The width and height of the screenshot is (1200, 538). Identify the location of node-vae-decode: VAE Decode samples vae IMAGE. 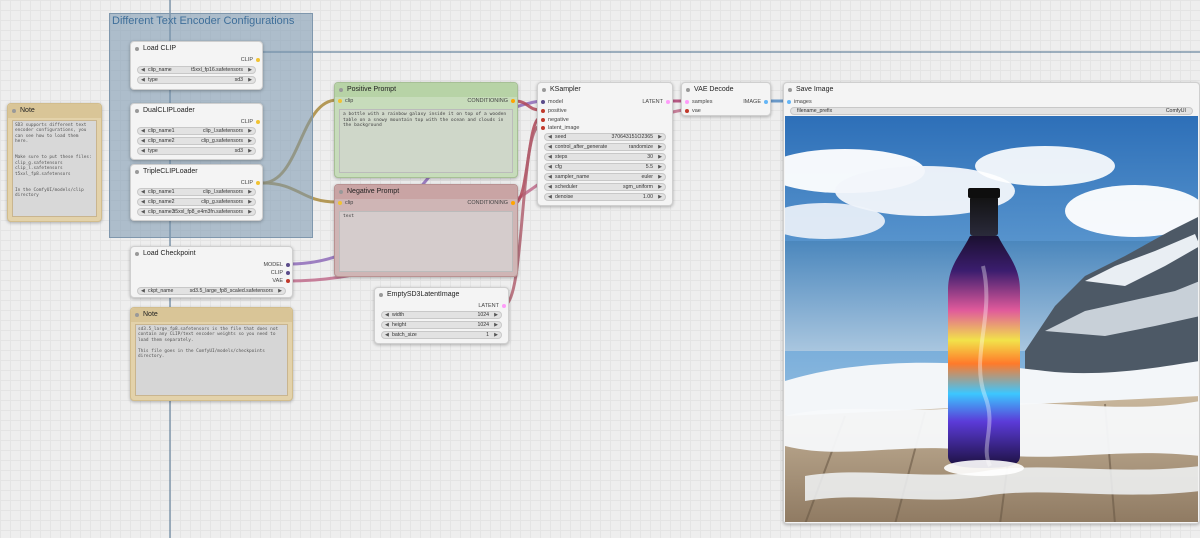
(726, 99).